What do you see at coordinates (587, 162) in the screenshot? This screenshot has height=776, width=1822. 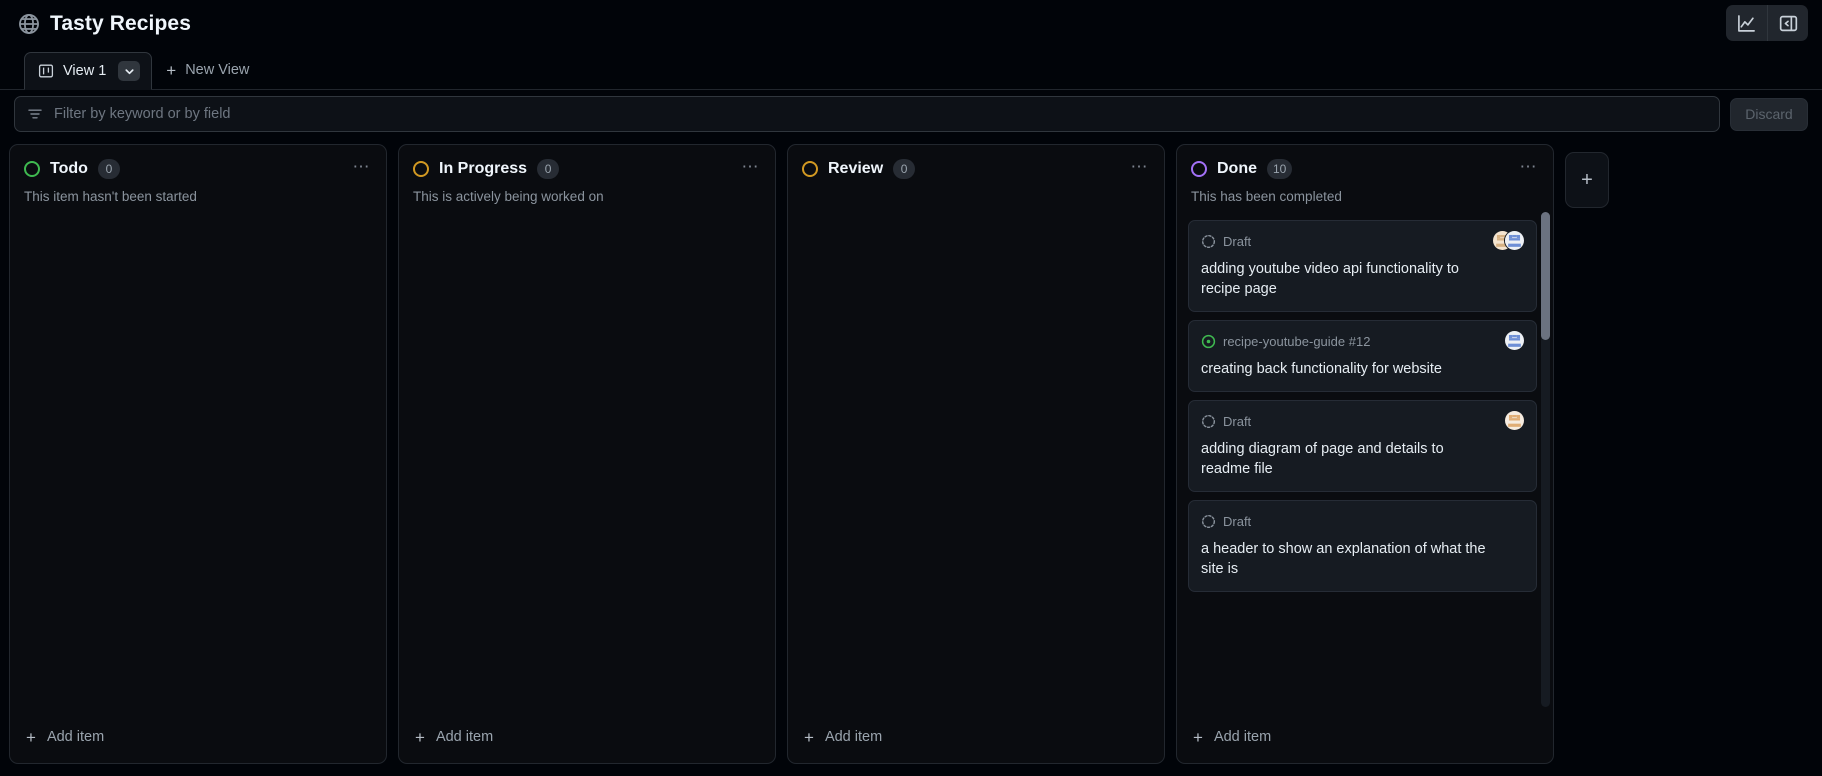 I see `column-header: In Progress 0 ⋯` at bounding box center [587, 162].